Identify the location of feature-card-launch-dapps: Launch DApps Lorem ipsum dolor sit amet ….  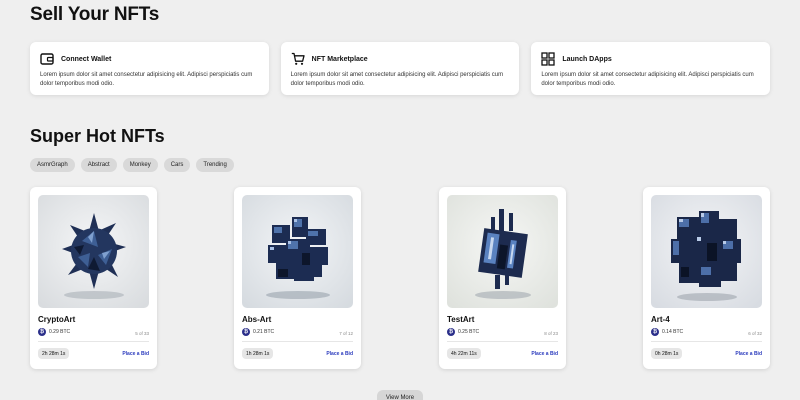
(651, 68).